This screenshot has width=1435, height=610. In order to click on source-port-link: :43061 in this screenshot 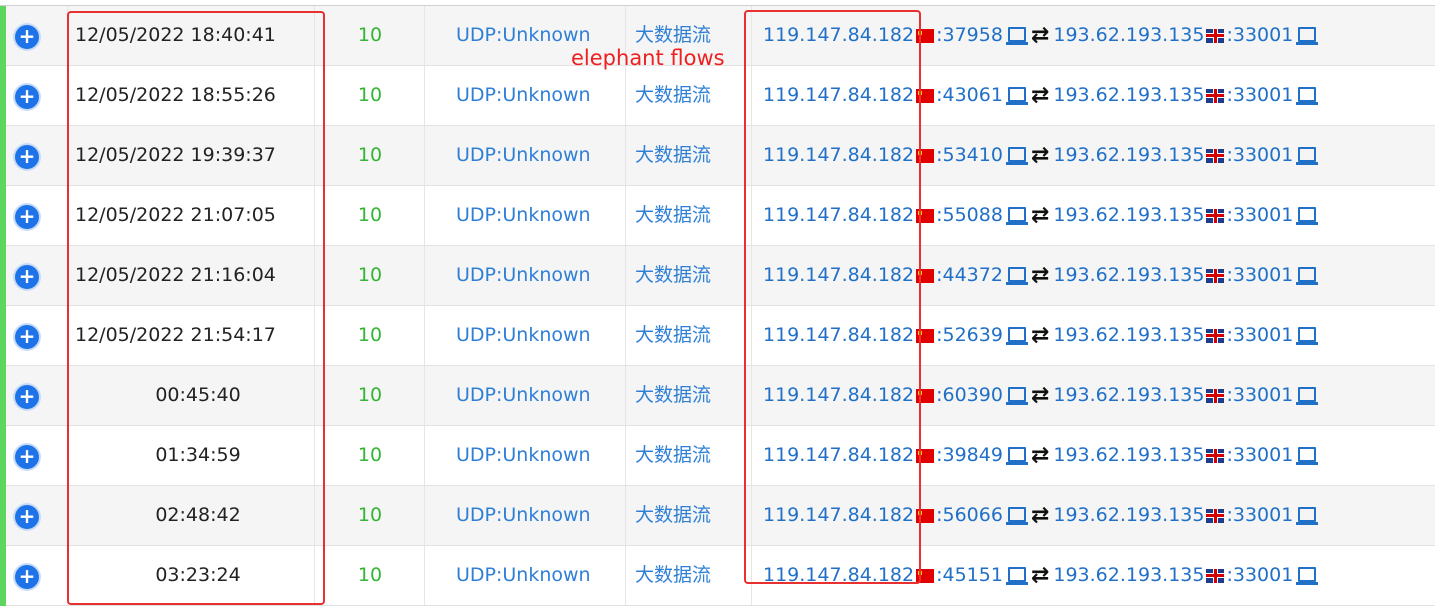, I will do `click(969, 95)`.